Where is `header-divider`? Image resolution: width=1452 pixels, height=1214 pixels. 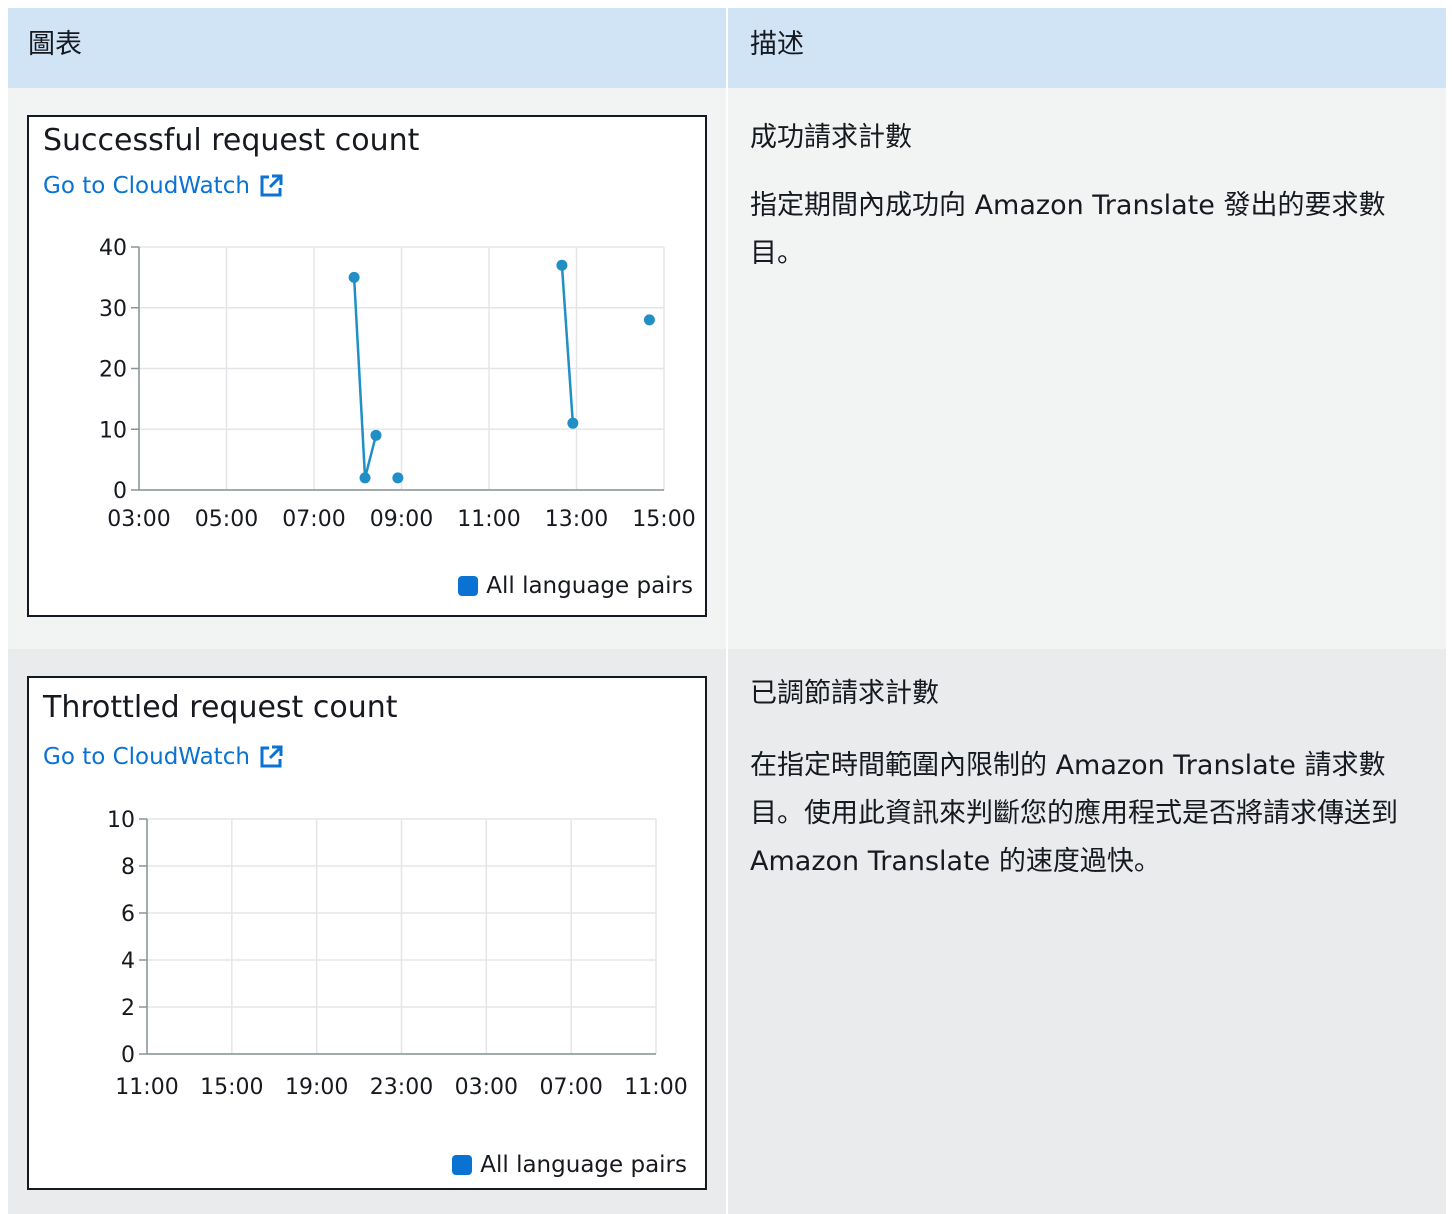 header-divider is located at coordinates (727, 48).